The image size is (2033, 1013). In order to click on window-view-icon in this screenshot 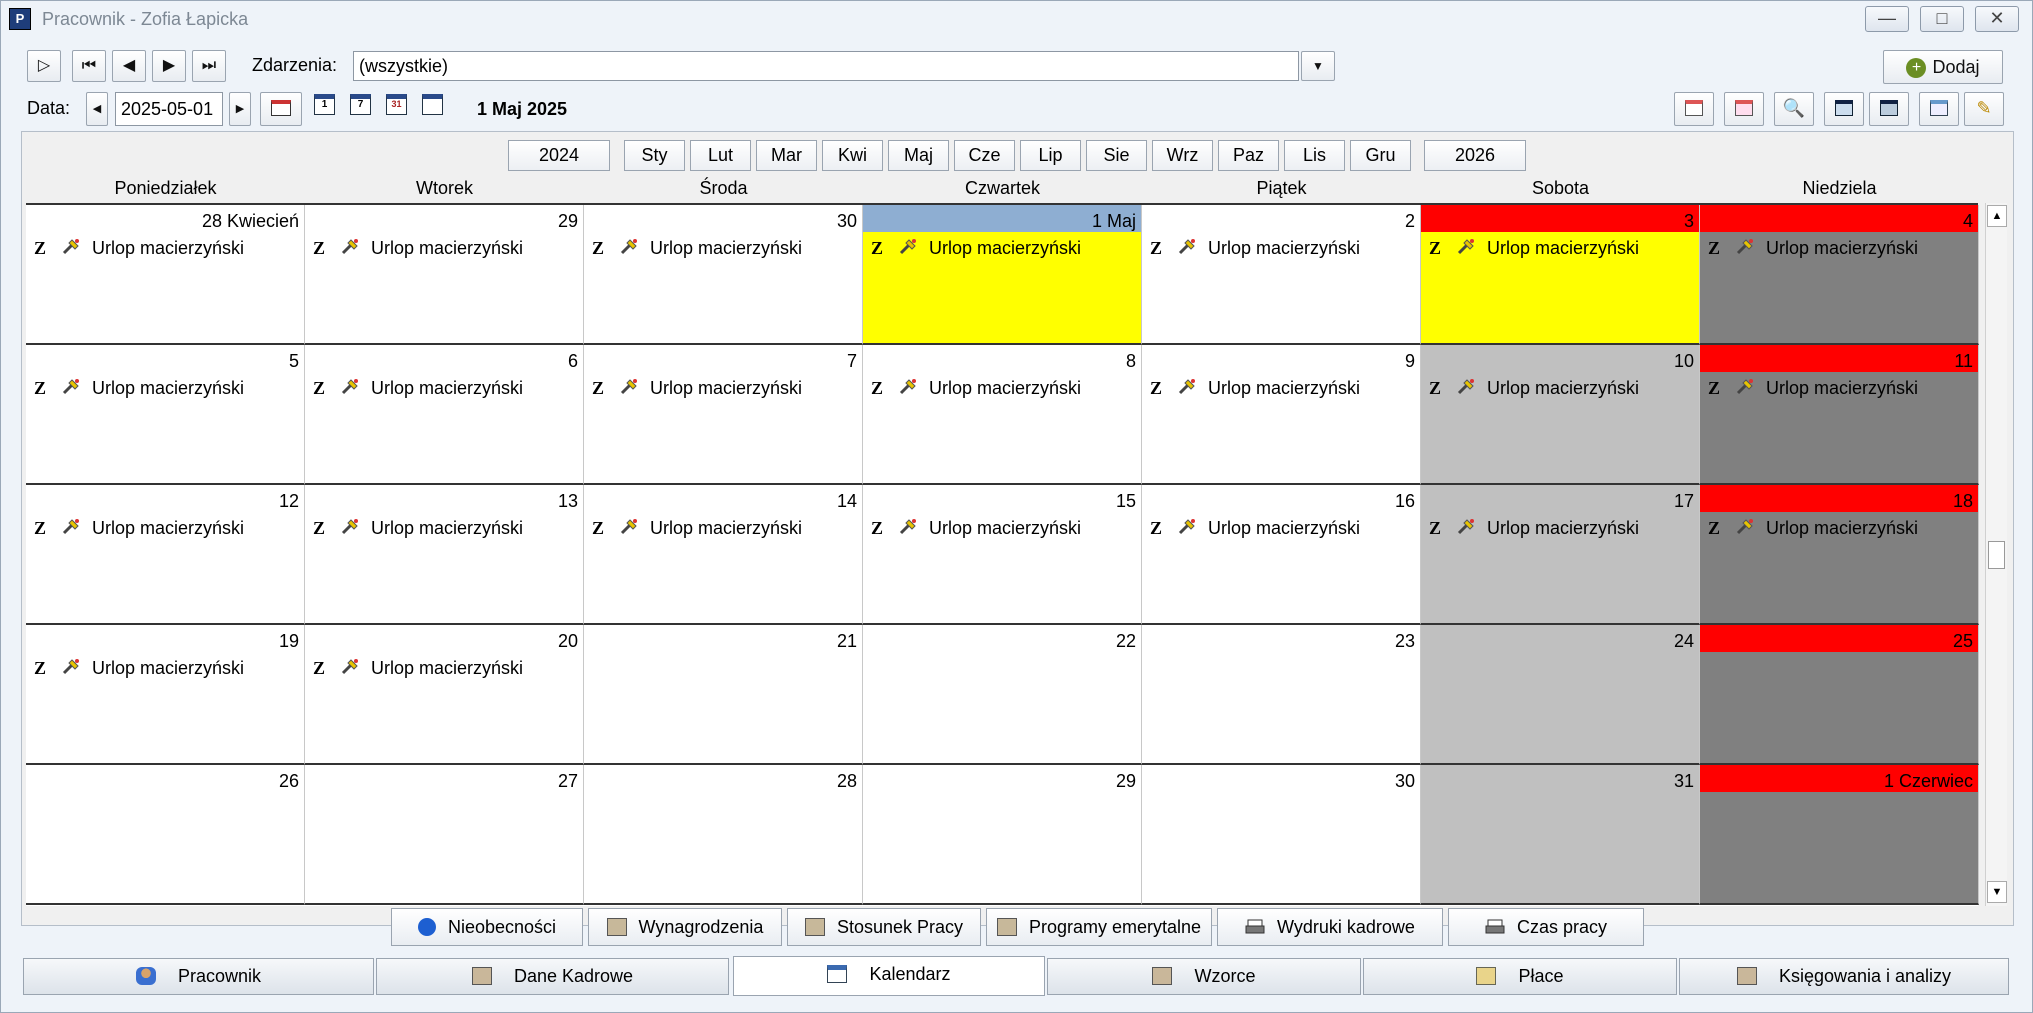, I will do `click(1939, 109)`.